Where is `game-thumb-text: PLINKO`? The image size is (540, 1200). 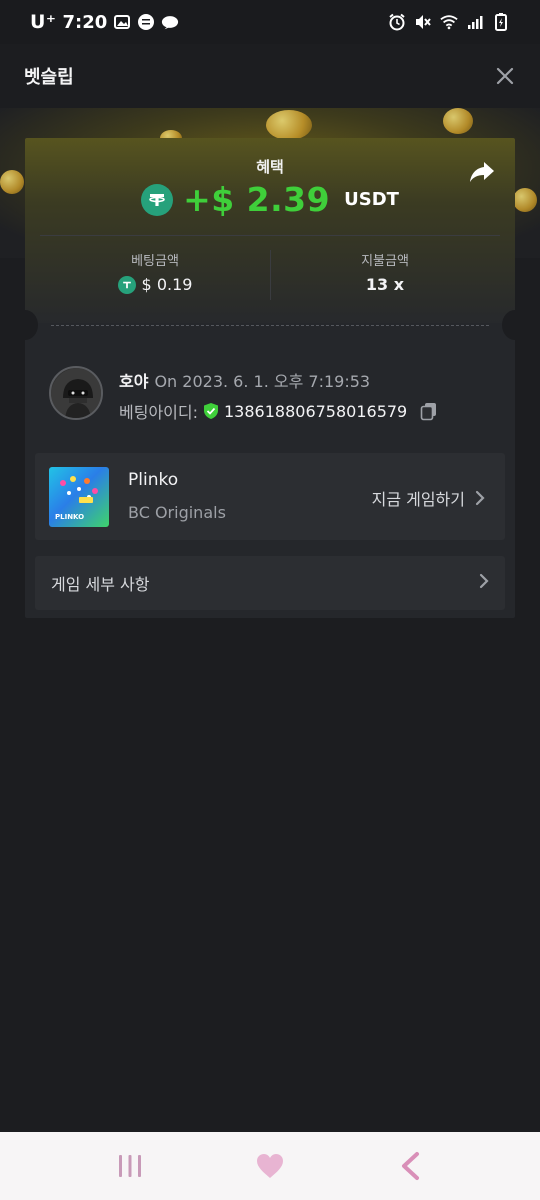
game-thumb-text: PLINKO is located at coordinates (69, 517).